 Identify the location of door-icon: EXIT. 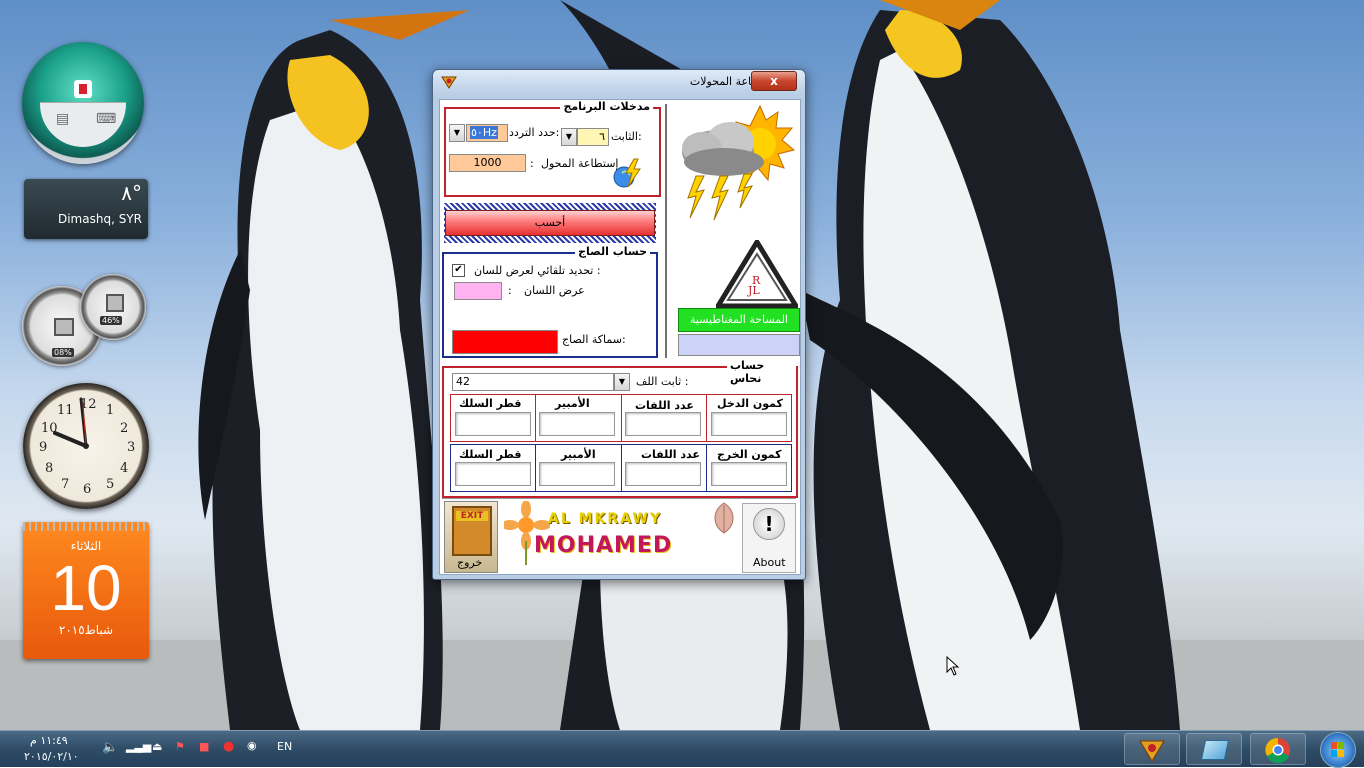
(472, 531).